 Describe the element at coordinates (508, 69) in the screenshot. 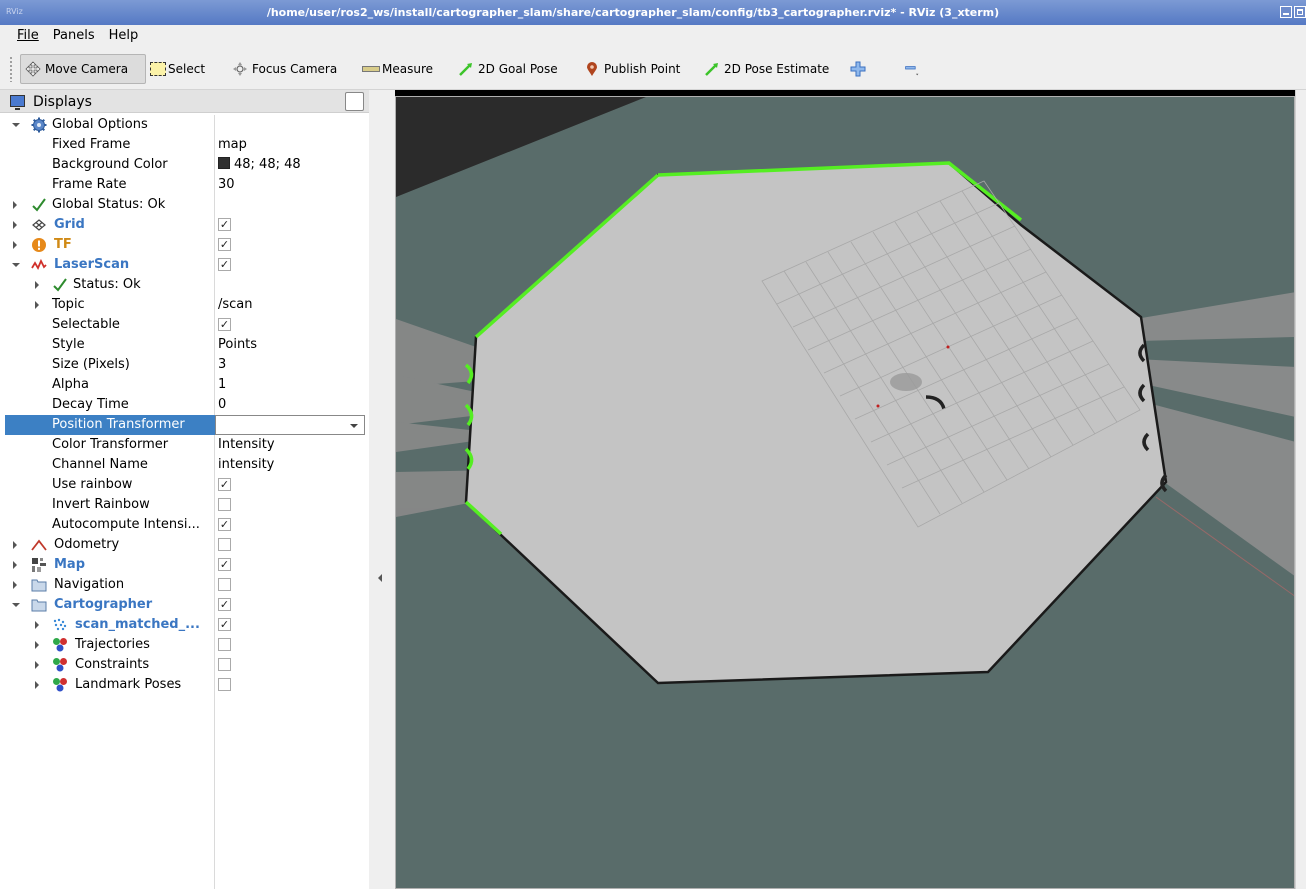

I see `goal-pose-button: 2D Goal Pose` at that location.